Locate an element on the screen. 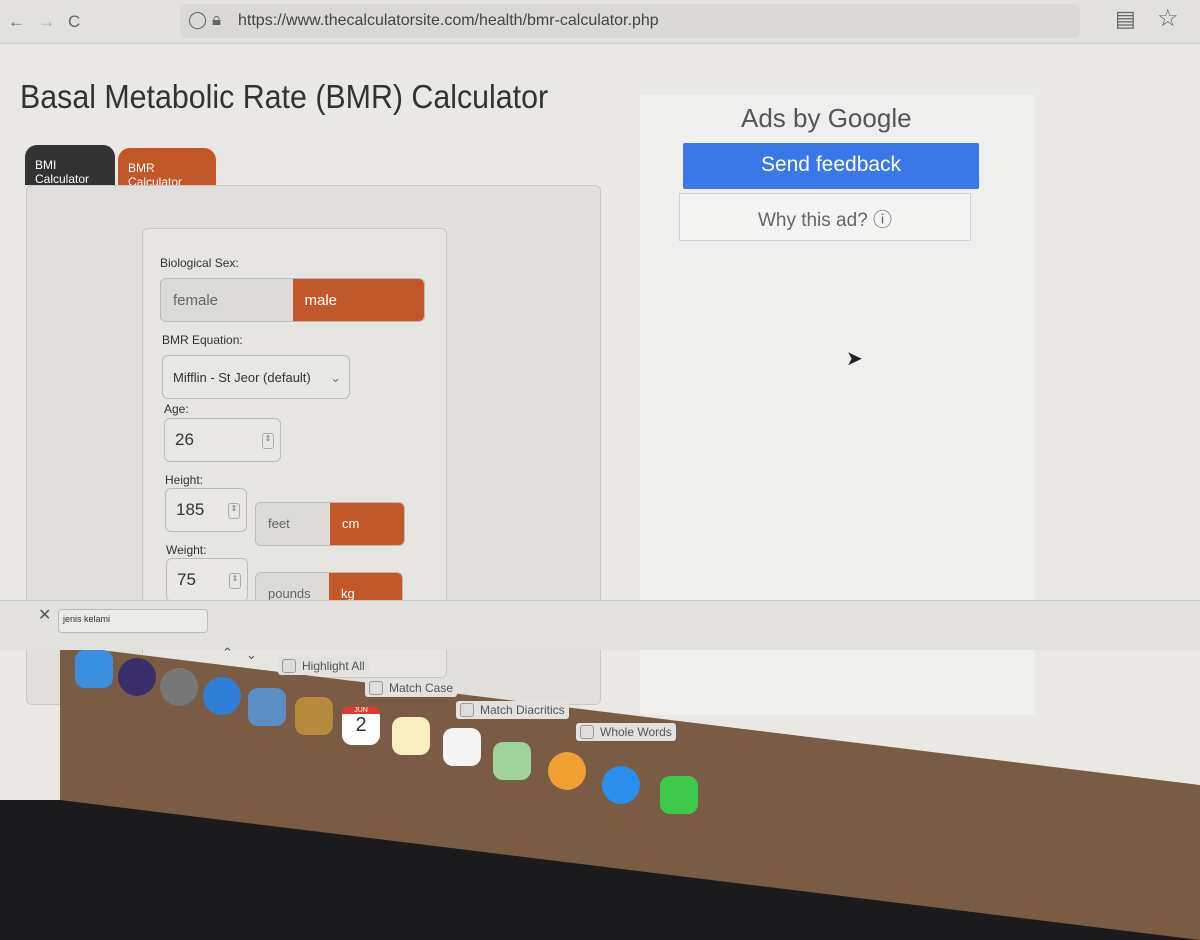  match-case-label: Match Case is located at coordinates (421, 688).